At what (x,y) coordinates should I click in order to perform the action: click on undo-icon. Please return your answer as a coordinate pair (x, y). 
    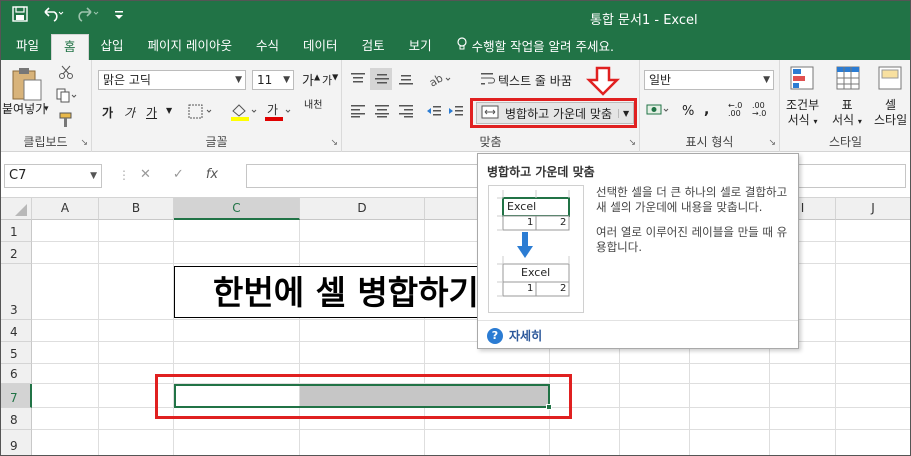
    Looking at the image, I should click on (53, 16).